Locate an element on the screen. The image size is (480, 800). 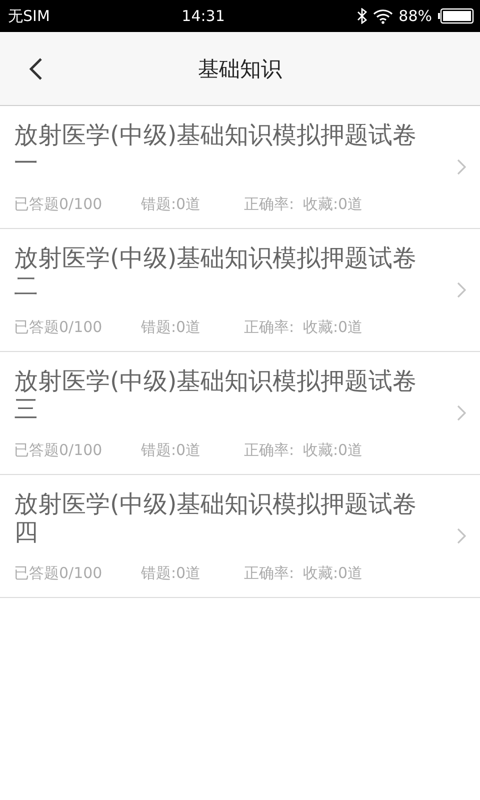
paper-title: 放射医学(中级)基础知识模拟押题试卷四 is located at coordinates (216, 518).